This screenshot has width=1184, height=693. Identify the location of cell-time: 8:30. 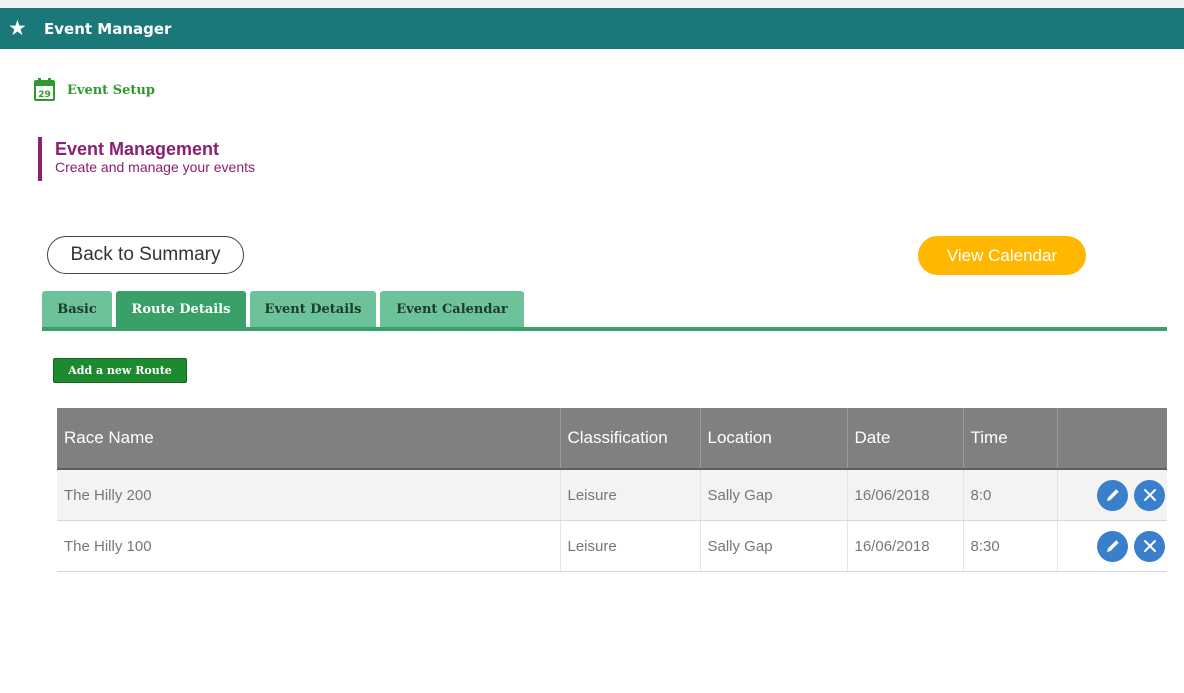
(1010, 546).